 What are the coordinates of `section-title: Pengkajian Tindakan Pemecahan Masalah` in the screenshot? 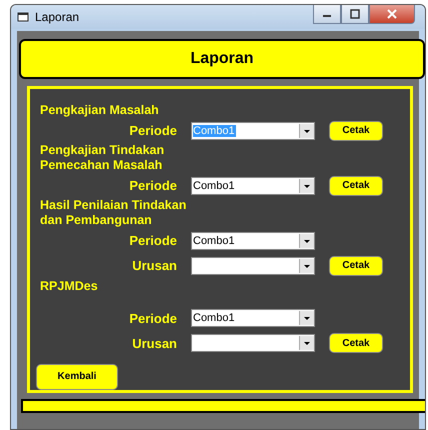 It's located at (103, 158).